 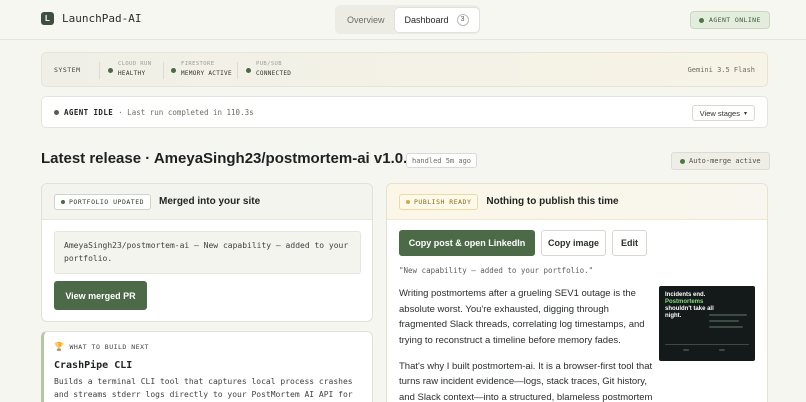 What do you see at coordinates (719, 113) in the screenshot?
I see `view-stages-label: View stages` at bounding box center [719, 113].